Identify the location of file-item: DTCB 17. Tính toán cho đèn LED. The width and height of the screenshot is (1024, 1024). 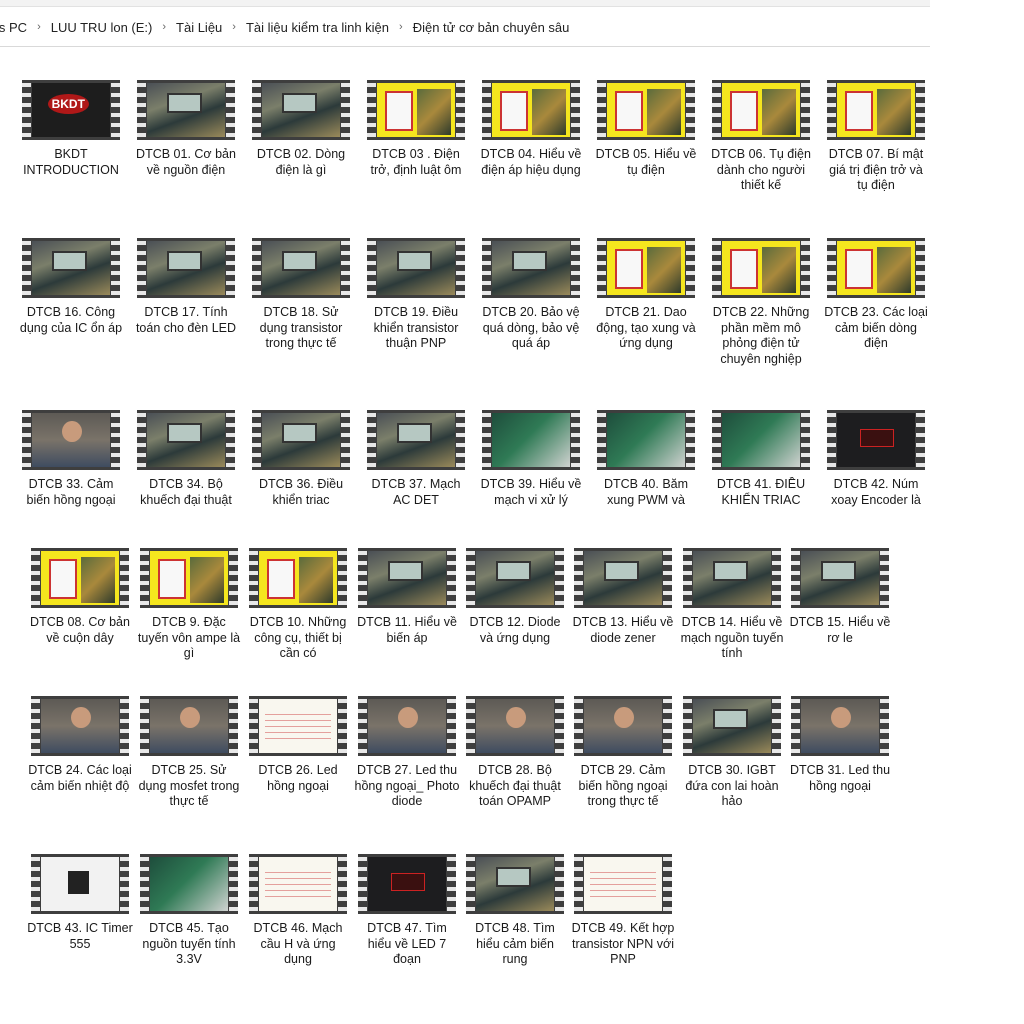
(186, 287).